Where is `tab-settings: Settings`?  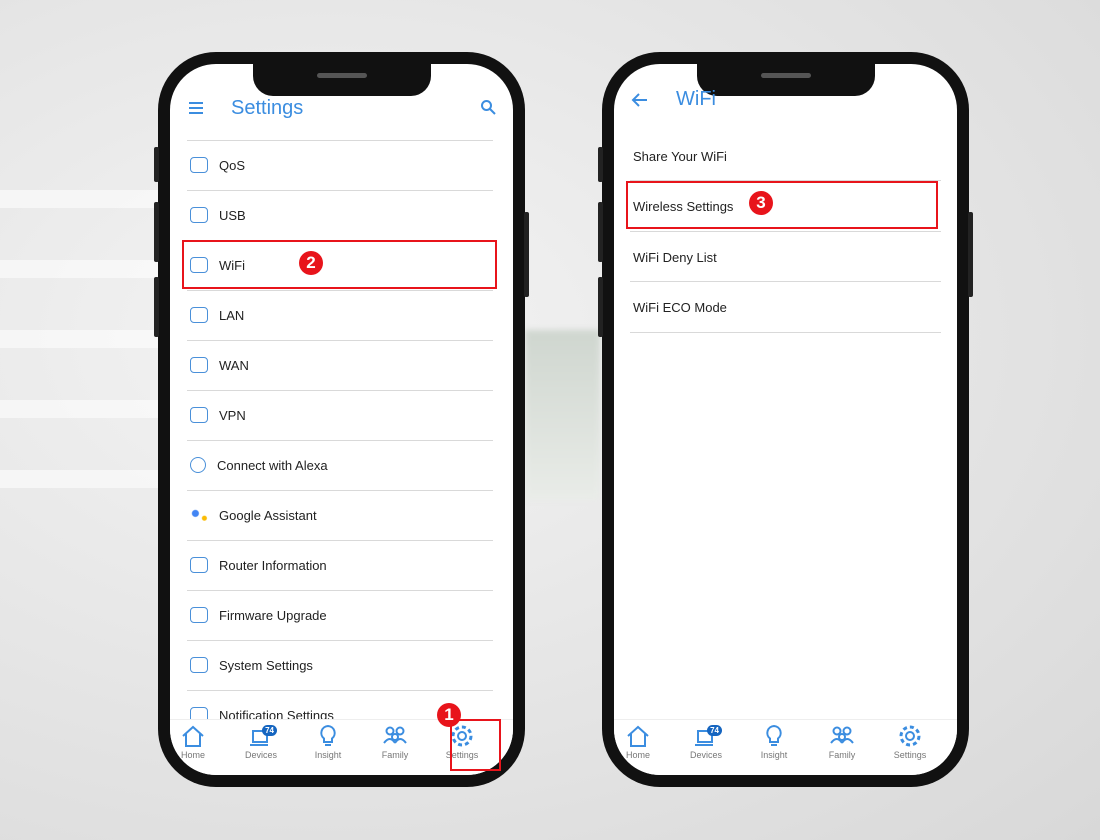 tab-settings: Settings is located at coordinates (910, 741).